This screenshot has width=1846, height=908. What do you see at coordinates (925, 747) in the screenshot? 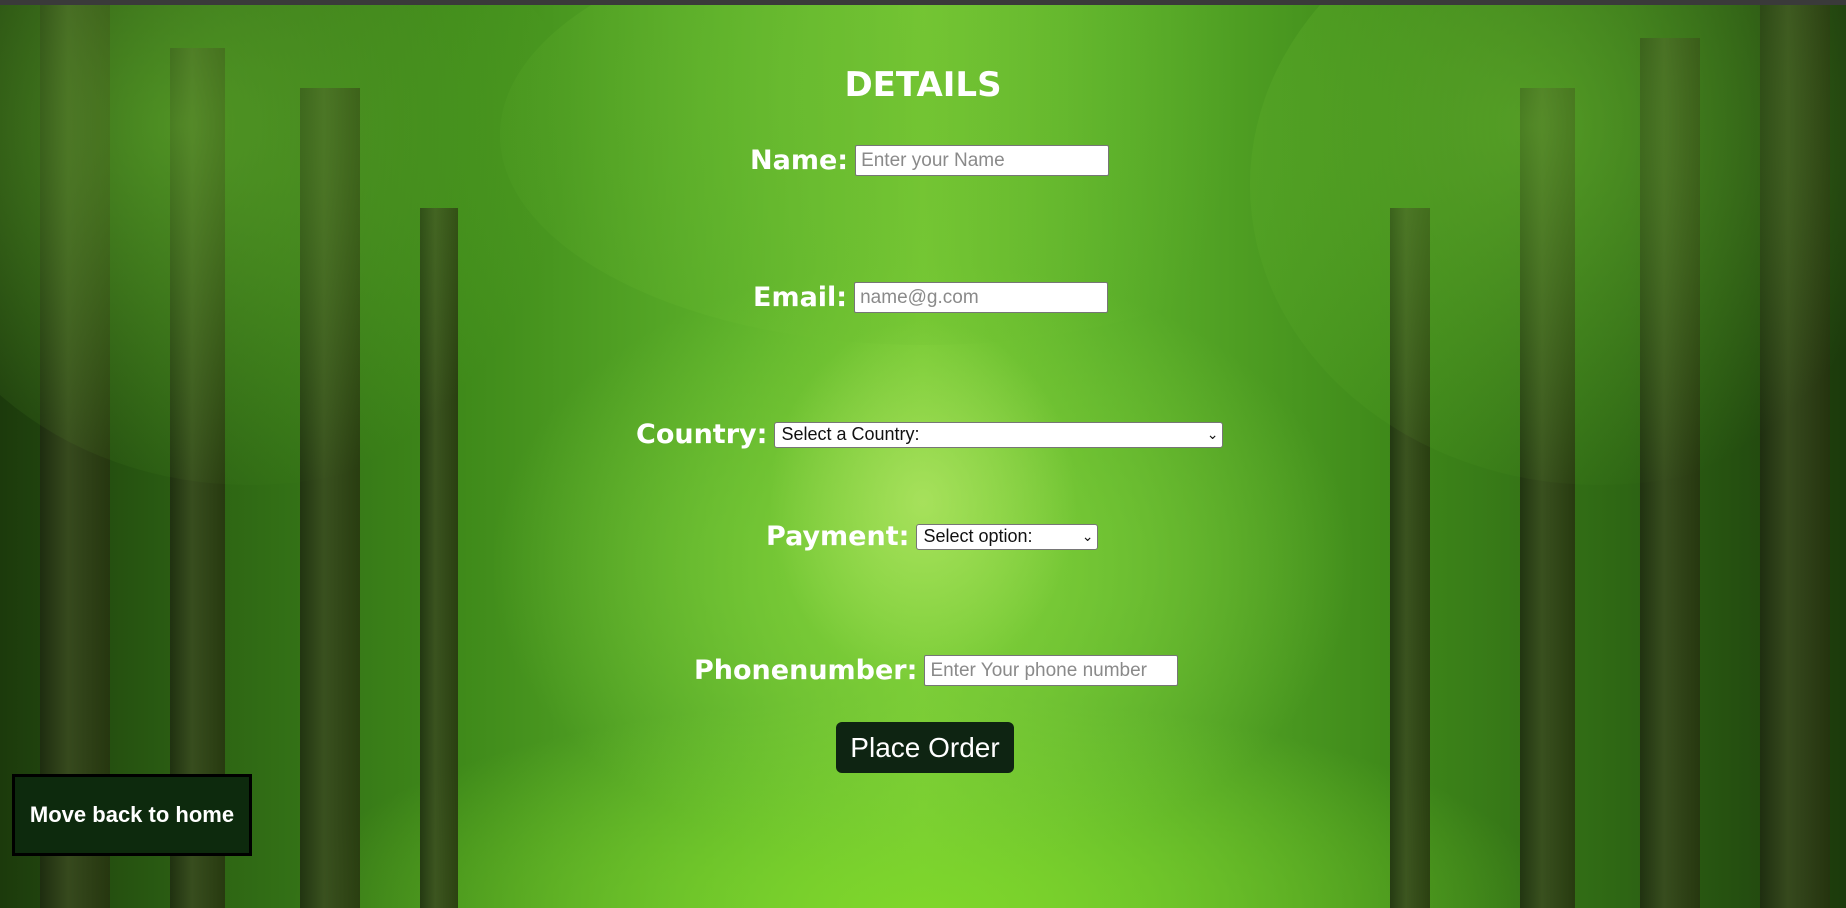
I see `place-order-button: Place Order` at bounding box center [925, 747].